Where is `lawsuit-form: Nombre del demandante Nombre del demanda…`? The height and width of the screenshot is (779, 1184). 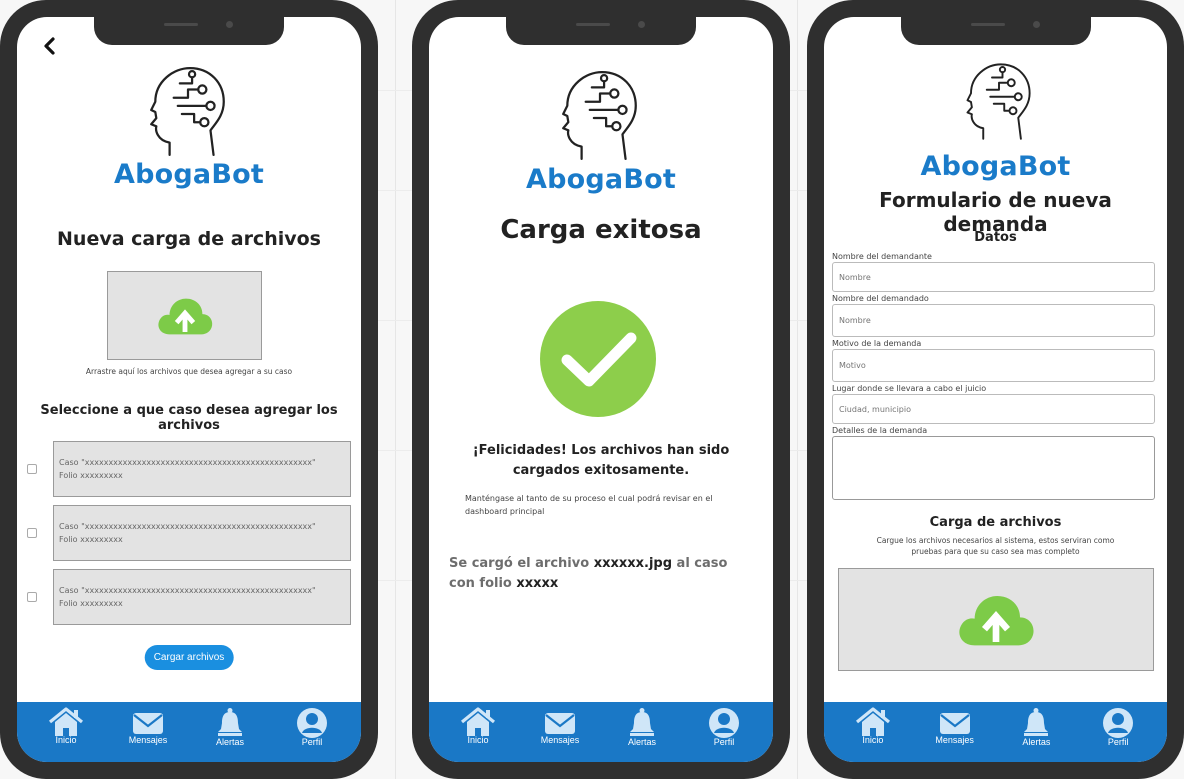 lawsuit-form: Nombre del demandante Nombre del demanda… is located at coordinates (993, 376).